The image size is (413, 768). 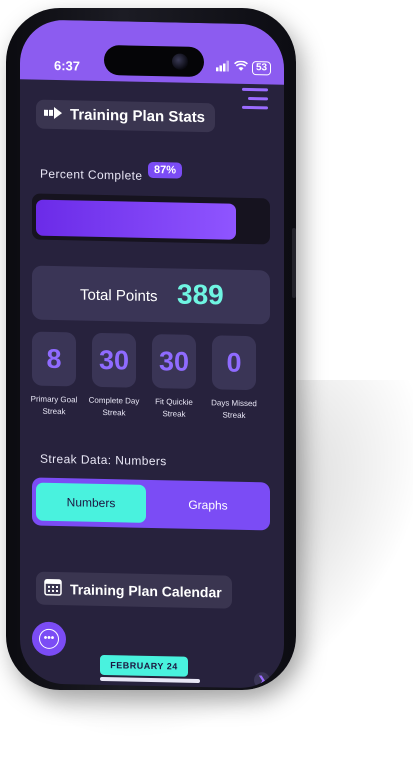 What do you see at coordinates (144, 665) in the screenshot?
I see `calendar-month-pill: FEBRUARY 24` at bounding box center [144, 665].